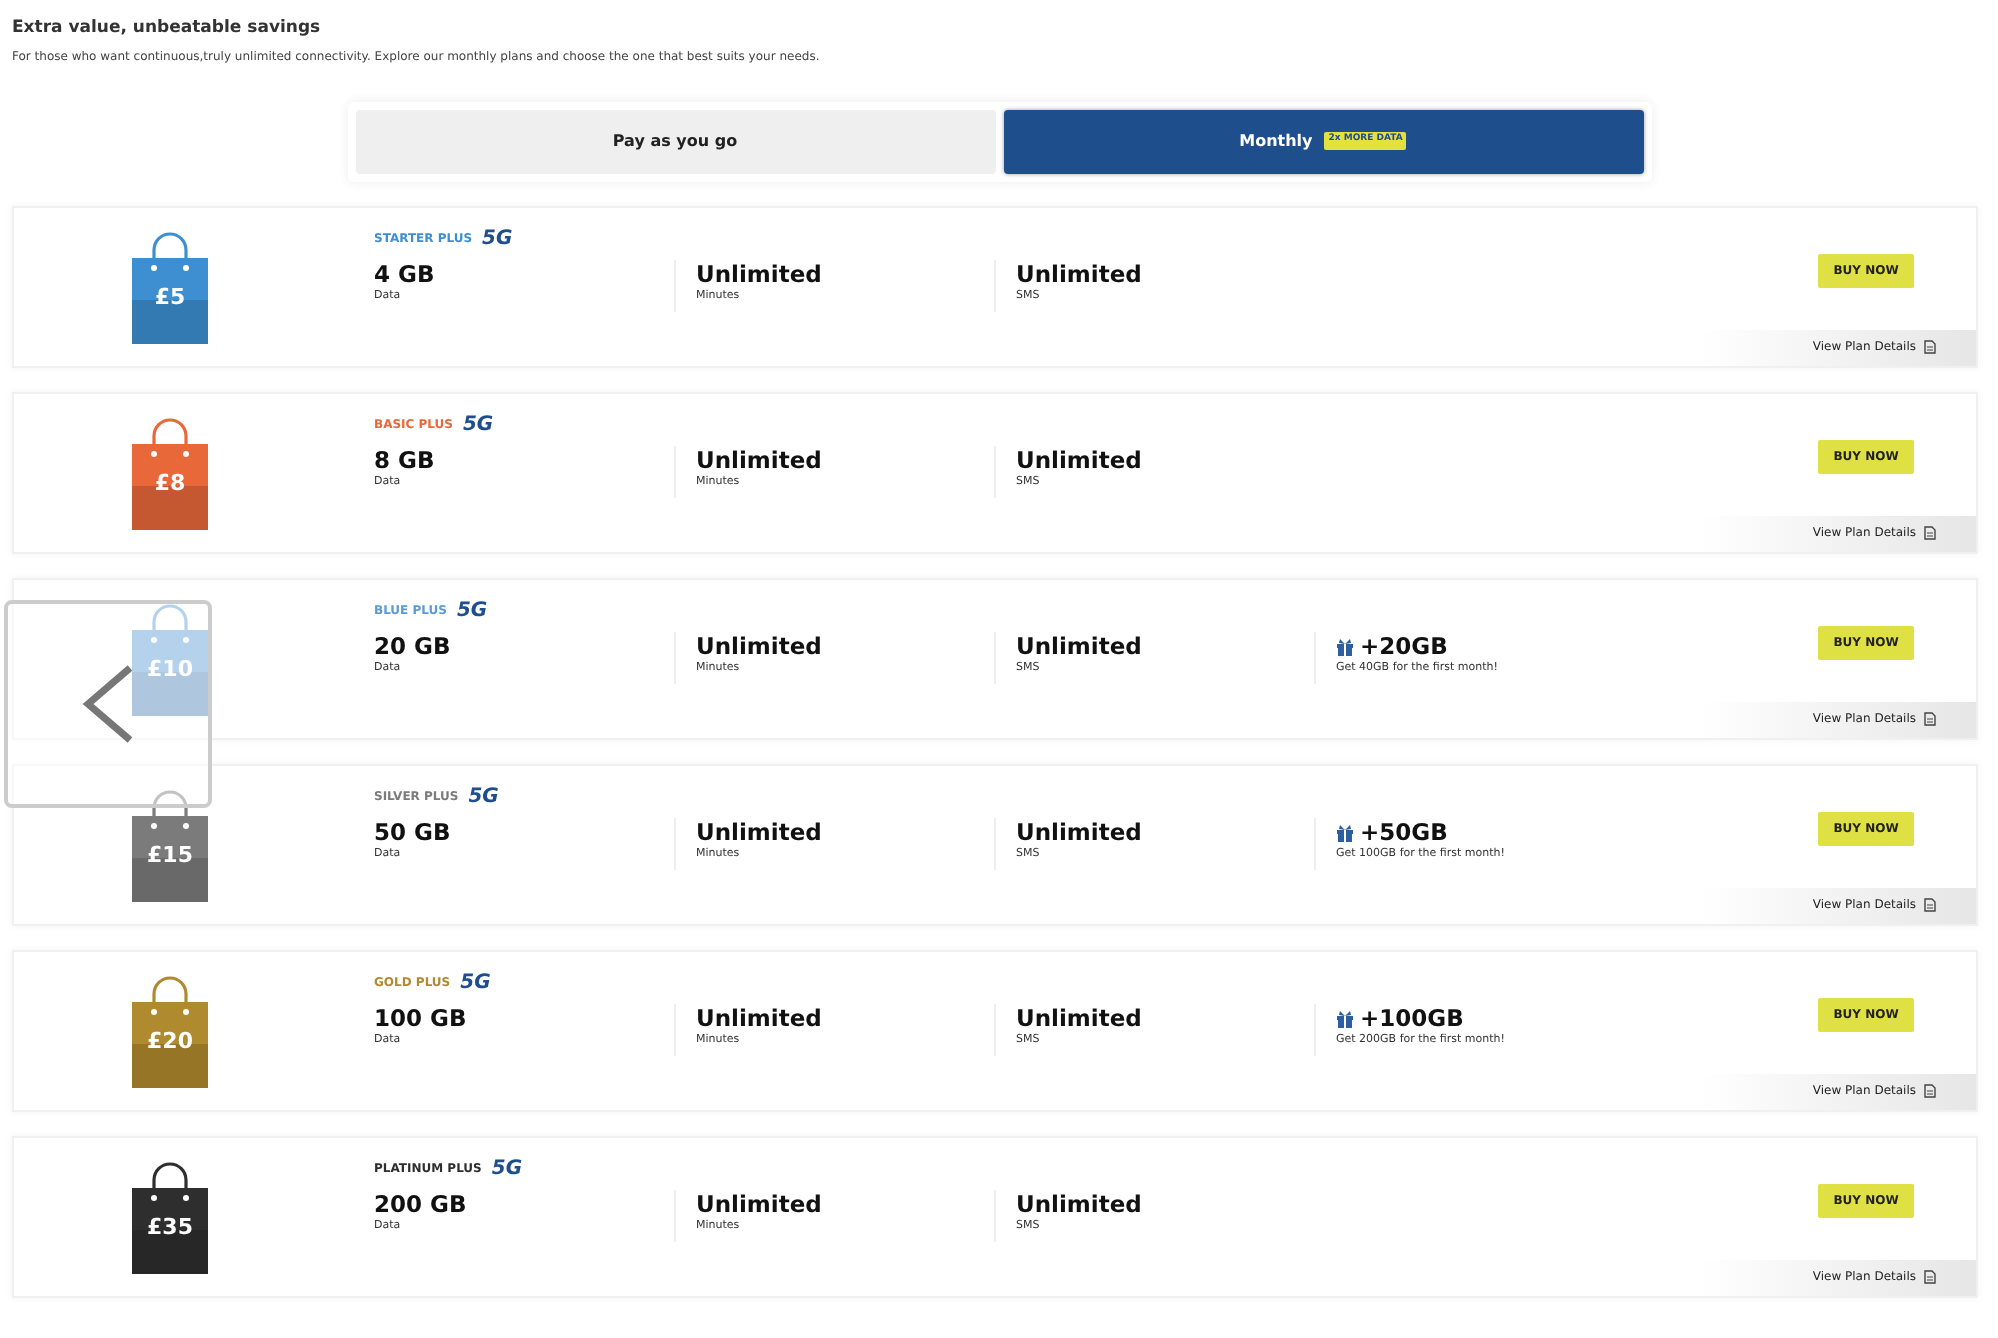  I want to click on bonus-amount: +20GB, so click(1404, 645).